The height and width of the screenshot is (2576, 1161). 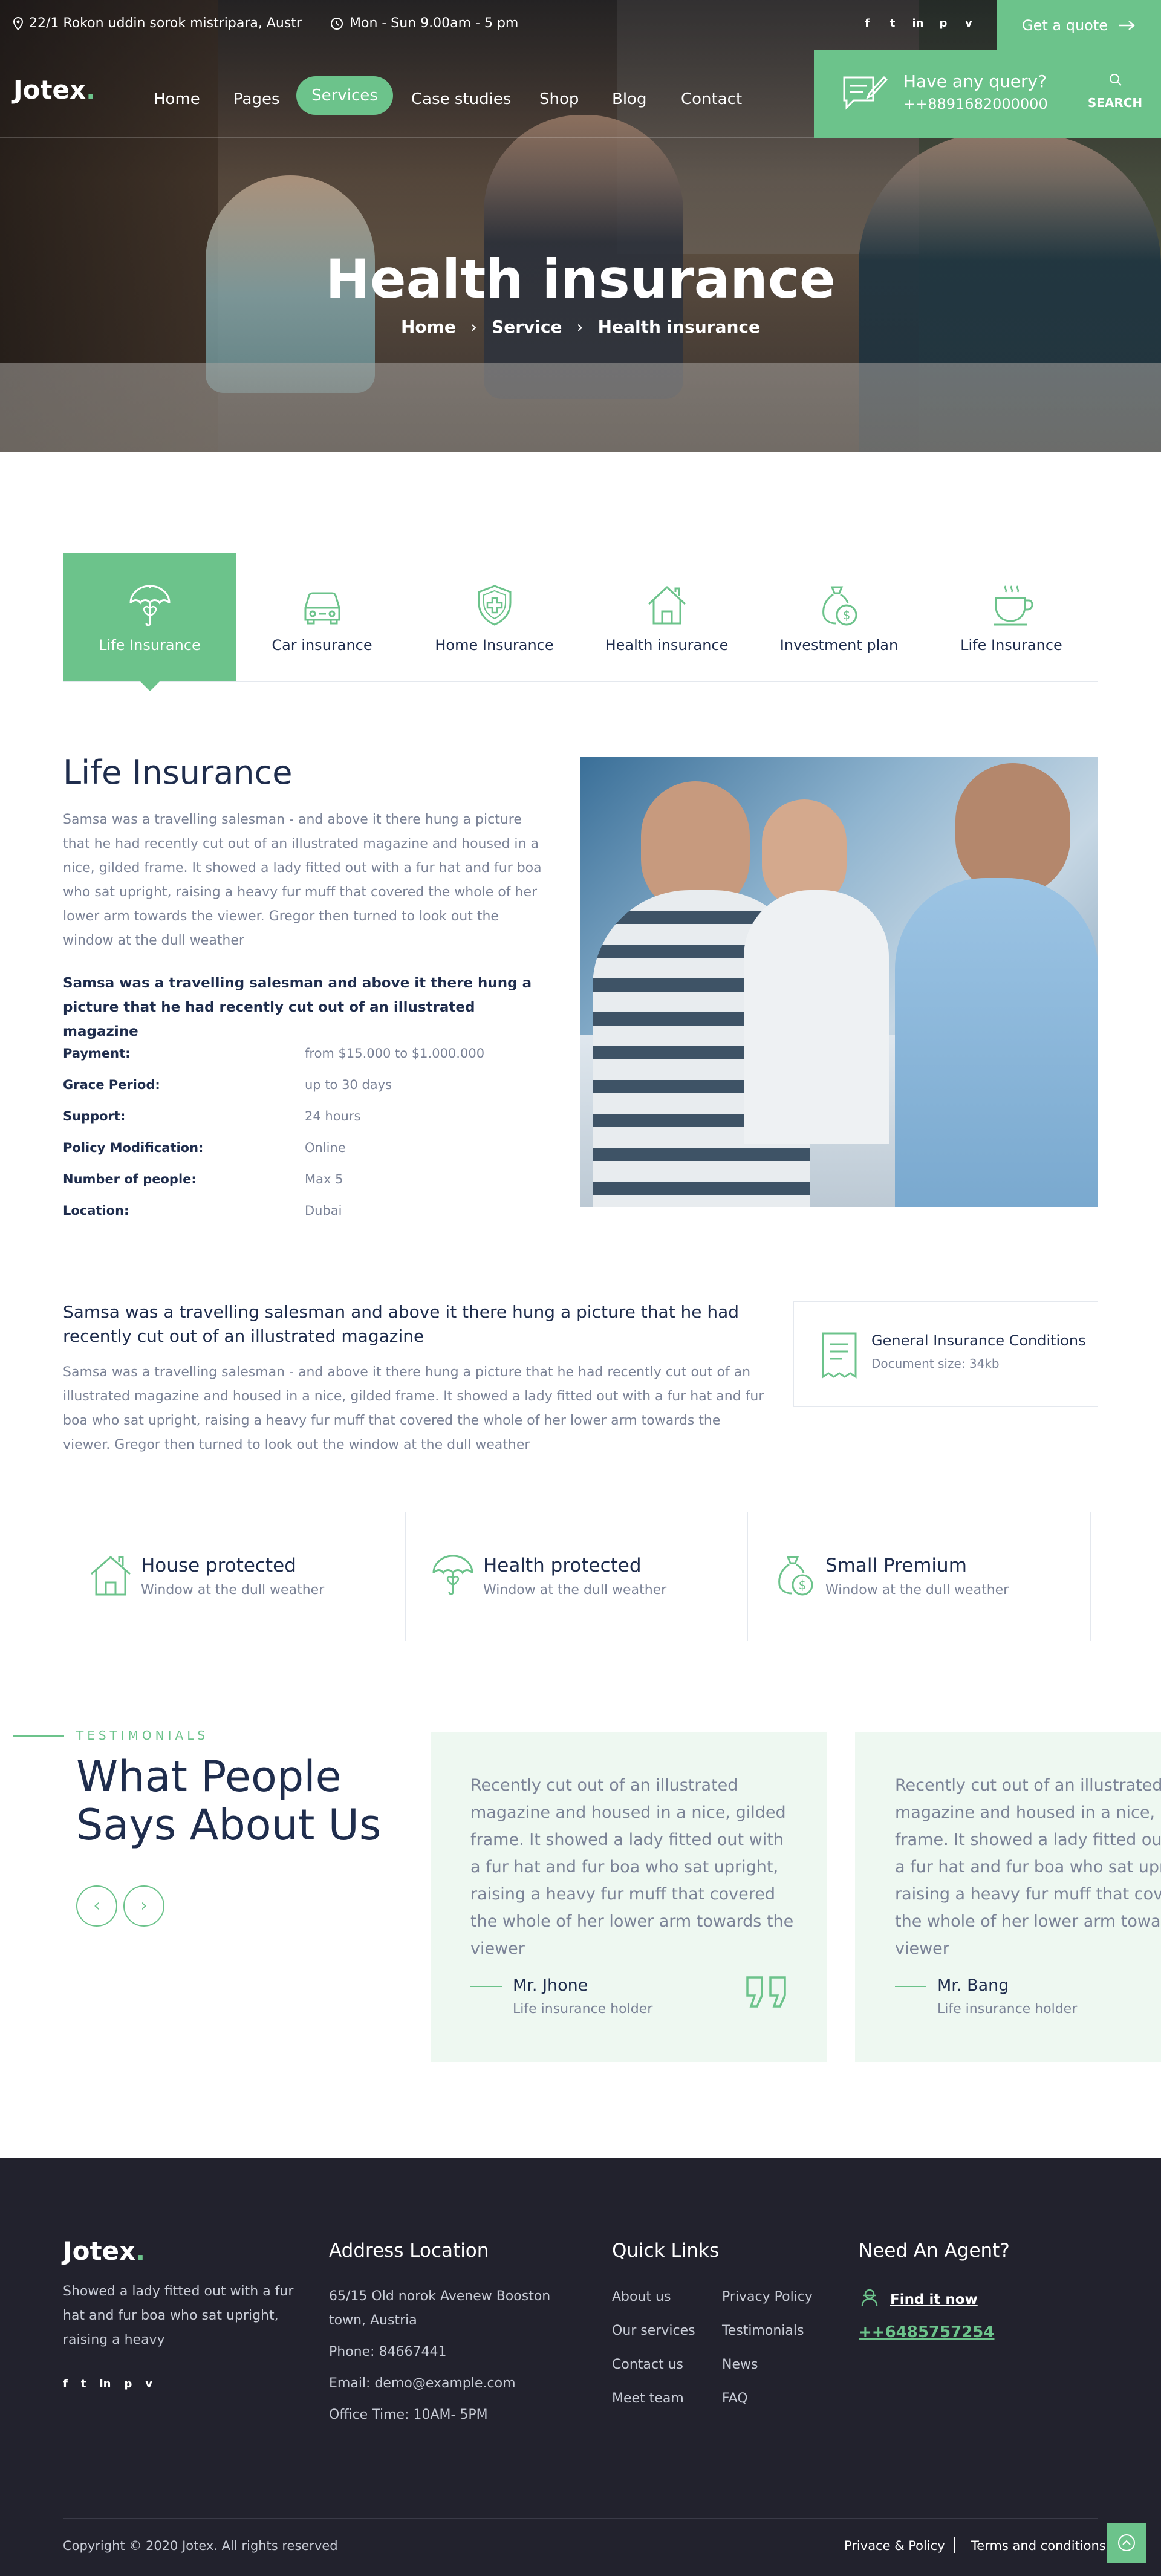 I want to click on chat-message-icon, so click(x=865, y=93).